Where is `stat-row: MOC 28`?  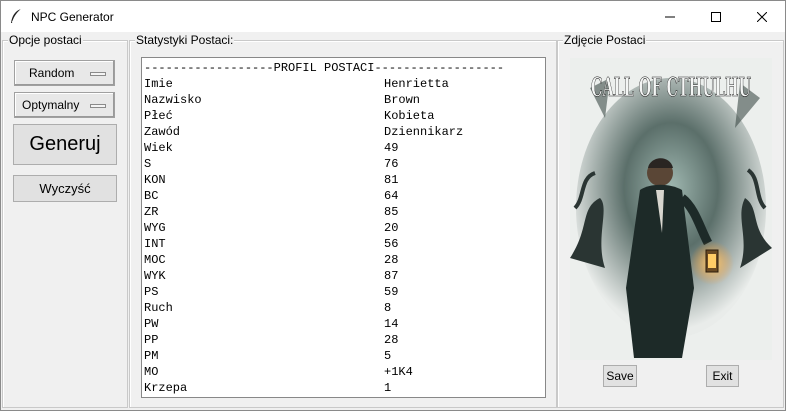 stat-row: MOC 28 is located at coordinates (343, 261).